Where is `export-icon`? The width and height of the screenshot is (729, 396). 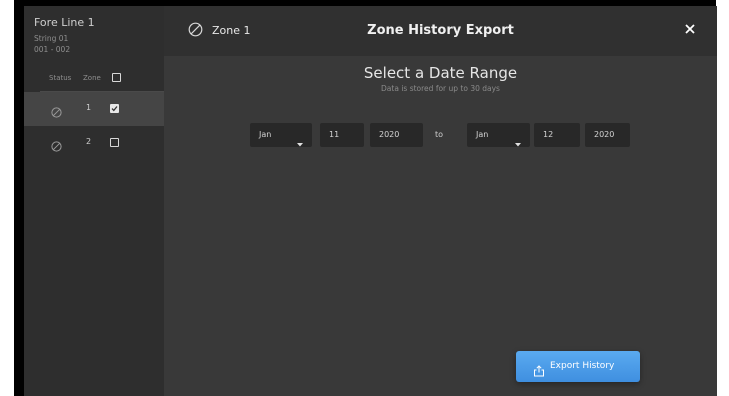
export-icon is located at coordinates (539, 375).